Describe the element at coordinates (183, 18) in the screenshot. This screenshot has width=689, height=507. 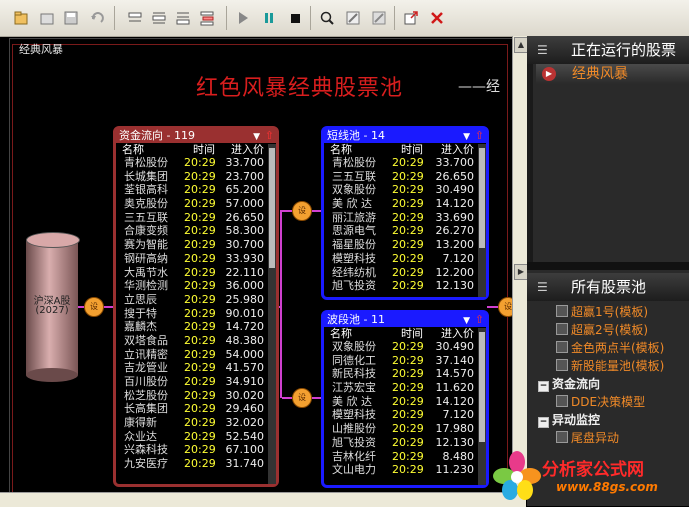
I see `layout3-icon` at that location.